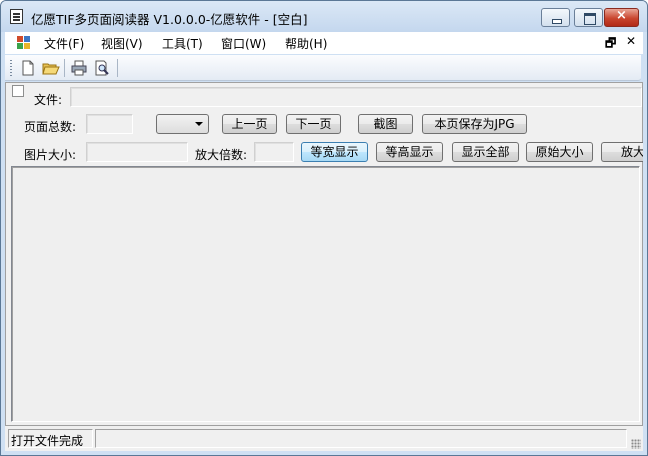 Image resolution: width=648 pixels, height=456 pixels. What do you see at coordinates (485, 152) in the screenshot?
I see `show-all-button: 显示全部` at bounding box center [485, 152].